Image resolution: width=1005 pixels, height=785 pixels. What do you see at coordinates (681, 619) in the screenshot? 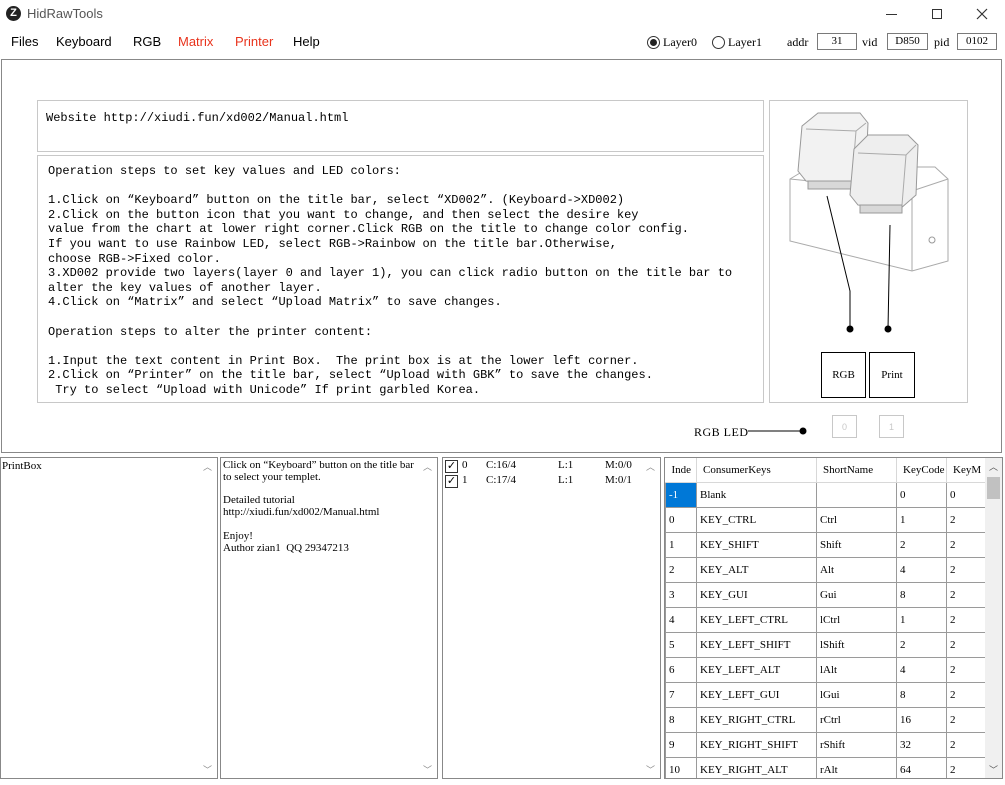
I see `cell-index: 4` at bounding box center [681, 619].